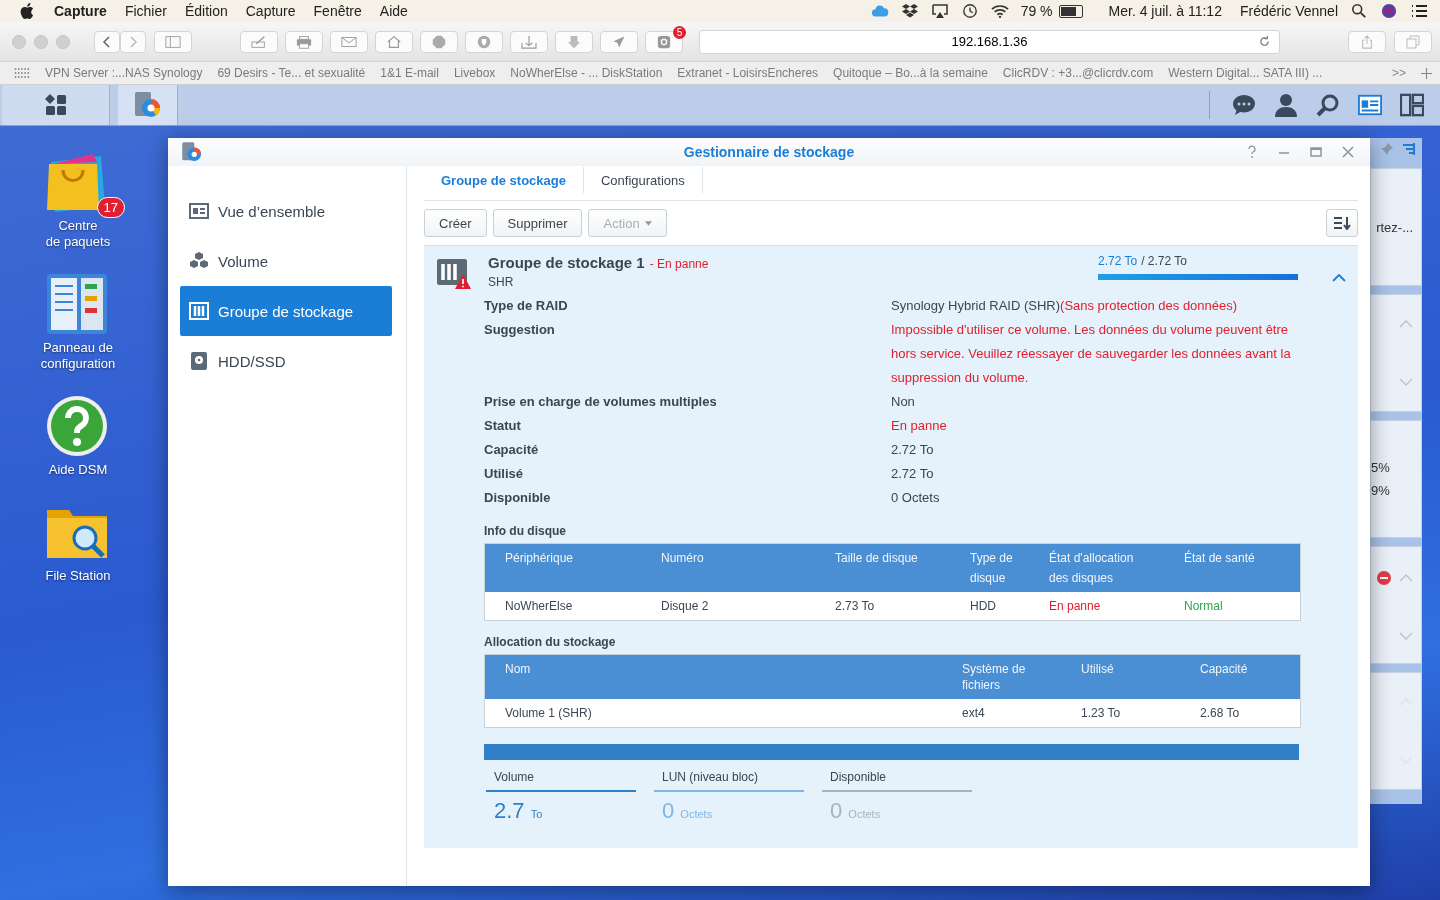  Describe the element at coordinates (286, 311) in the screenshot. I see `sidebar-item: Groupe de stockage` at that location.